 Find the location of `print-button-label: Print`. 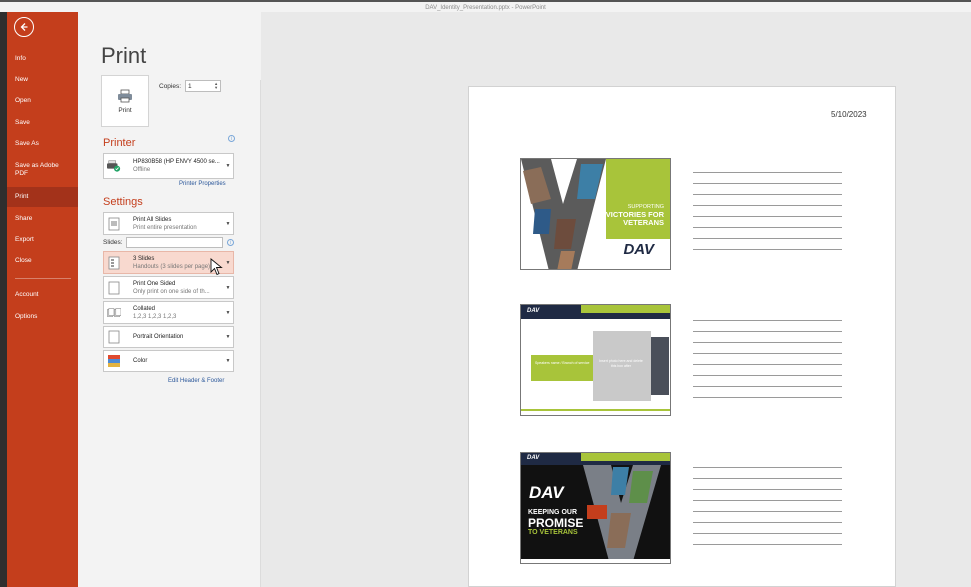

print-button-label: Print is located at coordinates (125, 110).